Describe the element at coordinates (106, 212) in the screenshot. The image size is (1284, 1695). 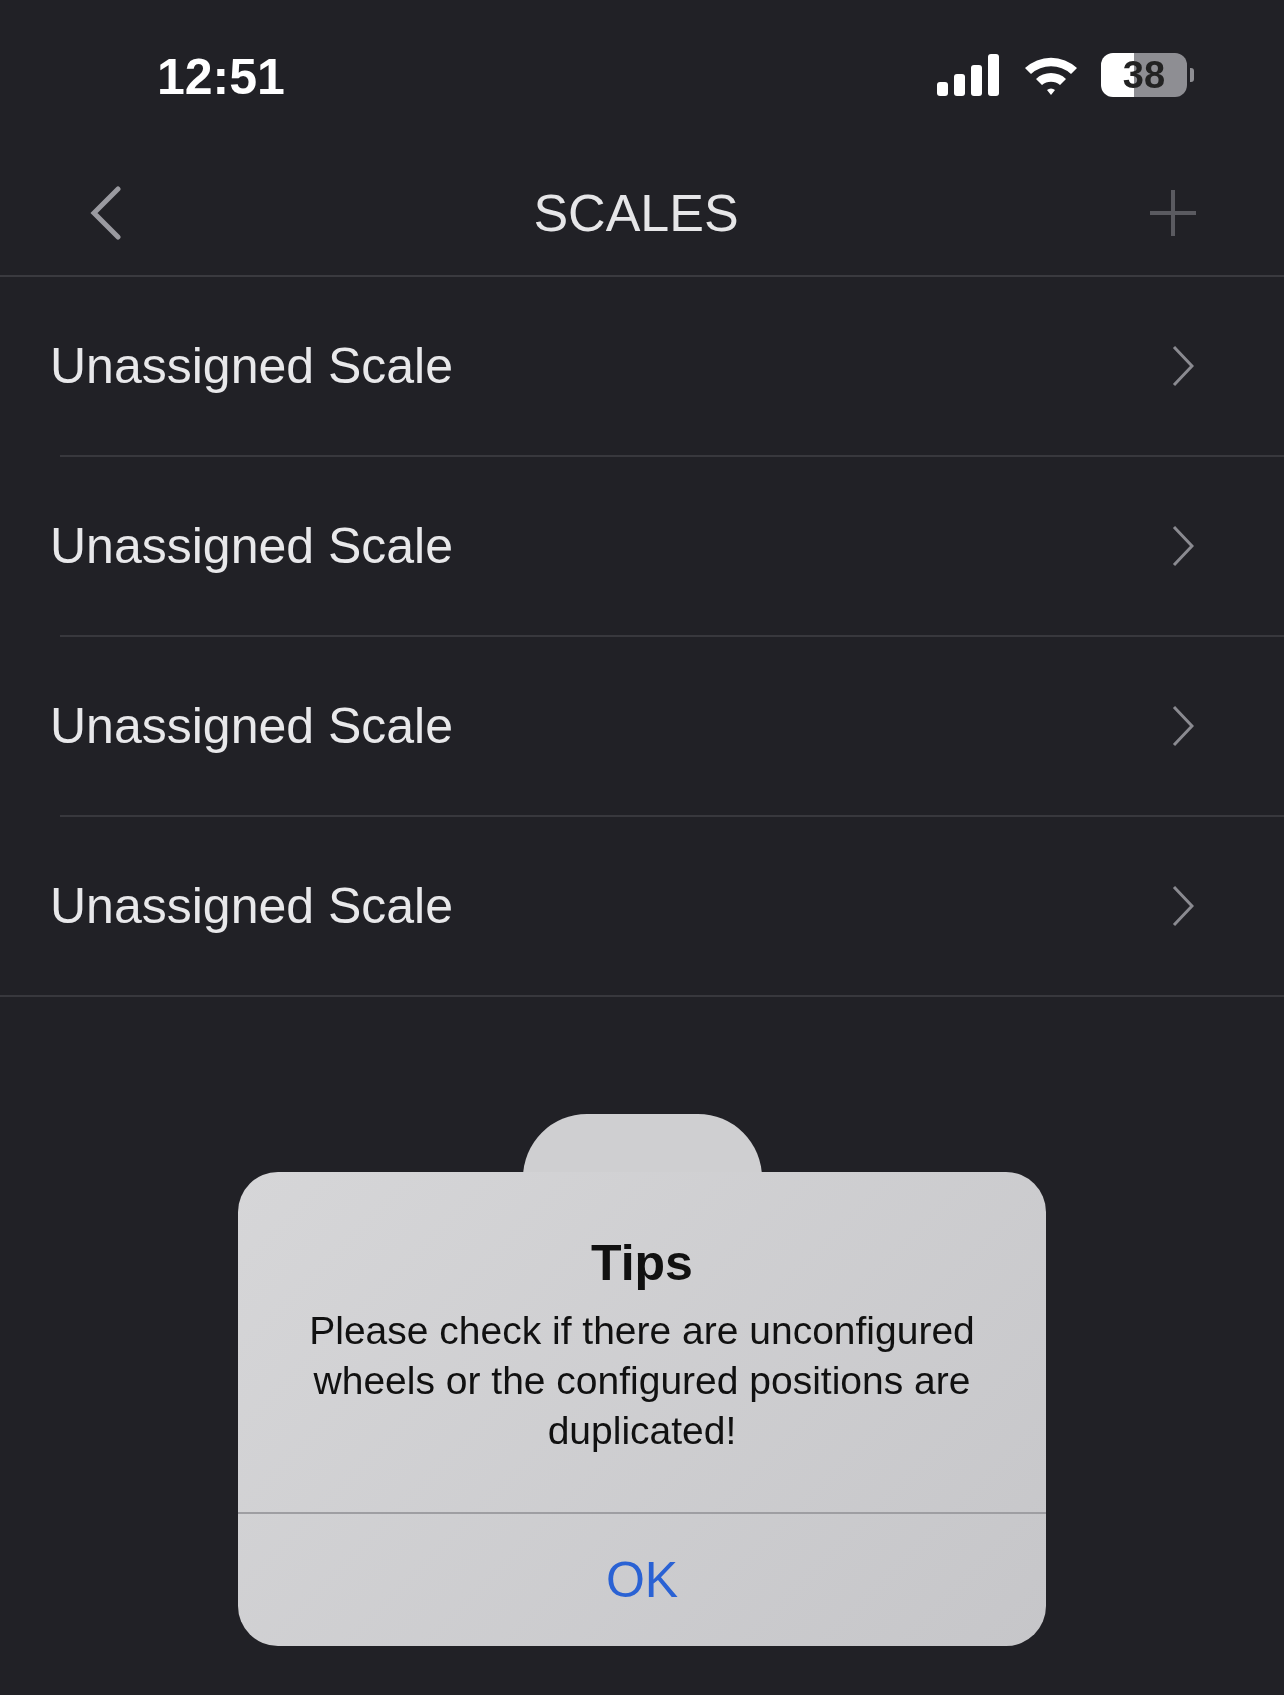
I see `back-icon` at that location.